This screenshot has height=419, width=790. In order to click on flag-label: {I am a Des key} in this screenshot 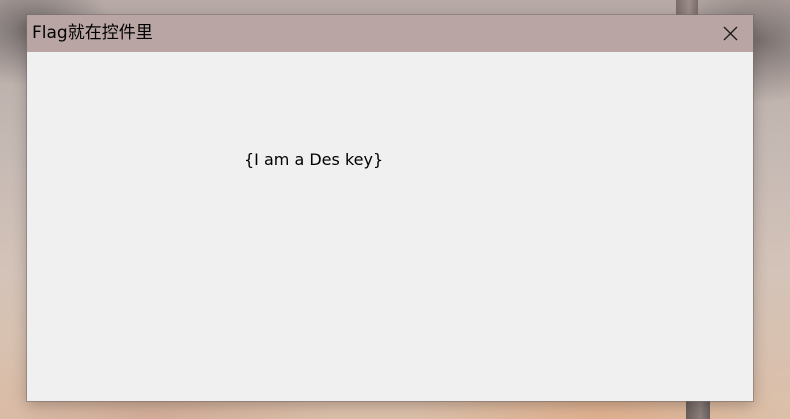, I will do `click(314, 159)`.